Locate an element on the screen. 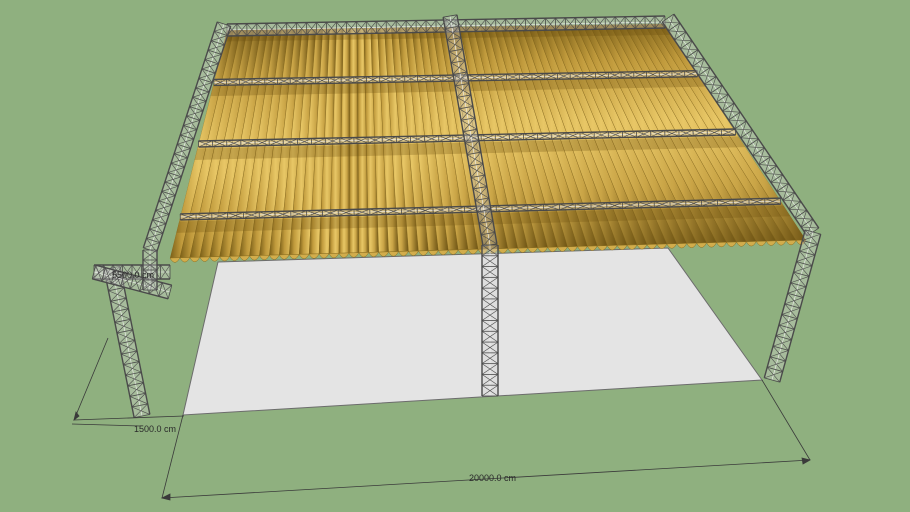  depth-dimension-label: 1500.0 cm is located at coordinates (155, 429).